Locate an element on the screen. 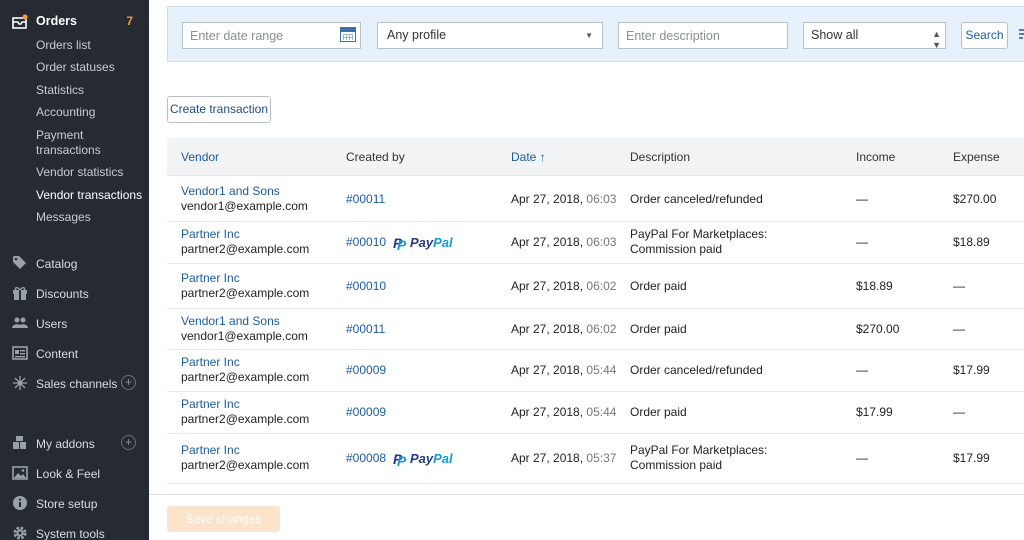  transaction-description: PayPal For Marketplaces: Commission paid is located at coordinates (699, 241).